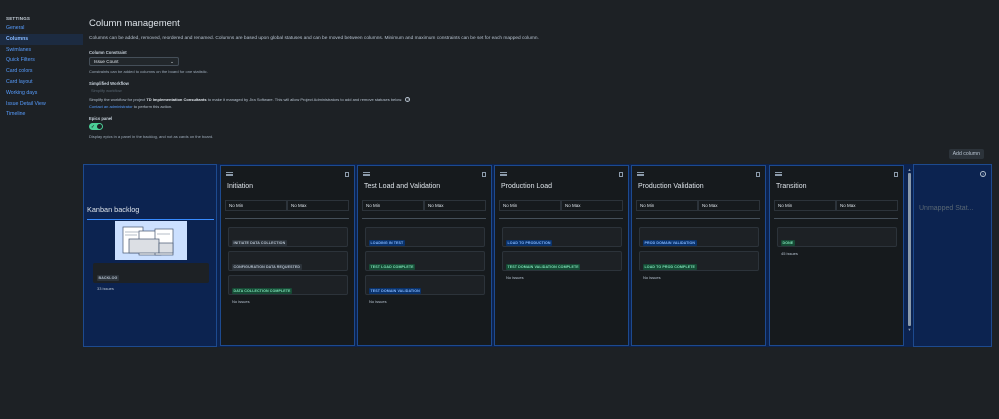  What do you see at coordinates (134, 23) in the screenshot?
I see `page-title: Column management` at bounding box center [134, 23].